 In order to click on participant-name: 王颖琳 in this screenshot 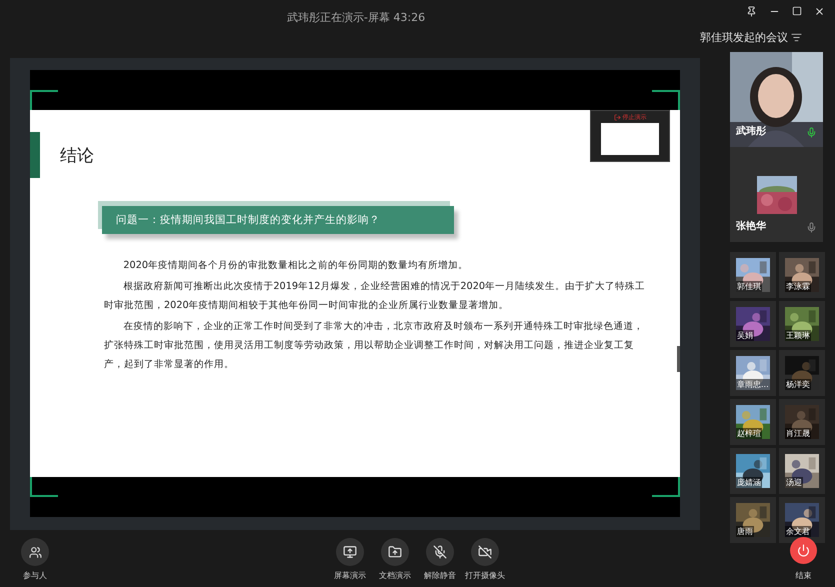, I will do `click(798, 335)`.